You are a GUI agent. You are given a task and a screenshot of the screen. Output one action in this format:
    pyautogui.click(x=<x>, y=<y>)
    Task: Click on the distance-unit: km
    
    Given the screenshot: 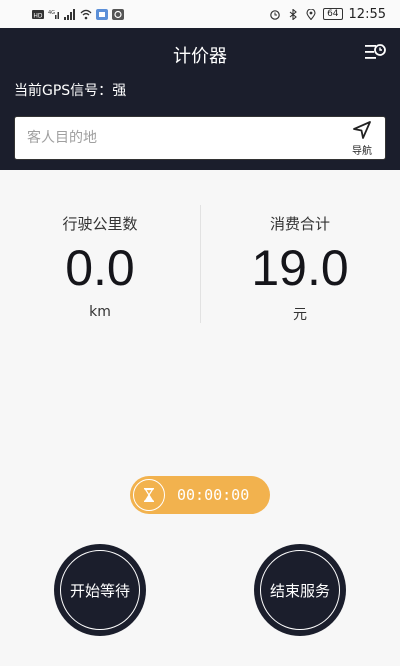 What is the action you would take?
    pyautogui.click(x=100, y=312)
    